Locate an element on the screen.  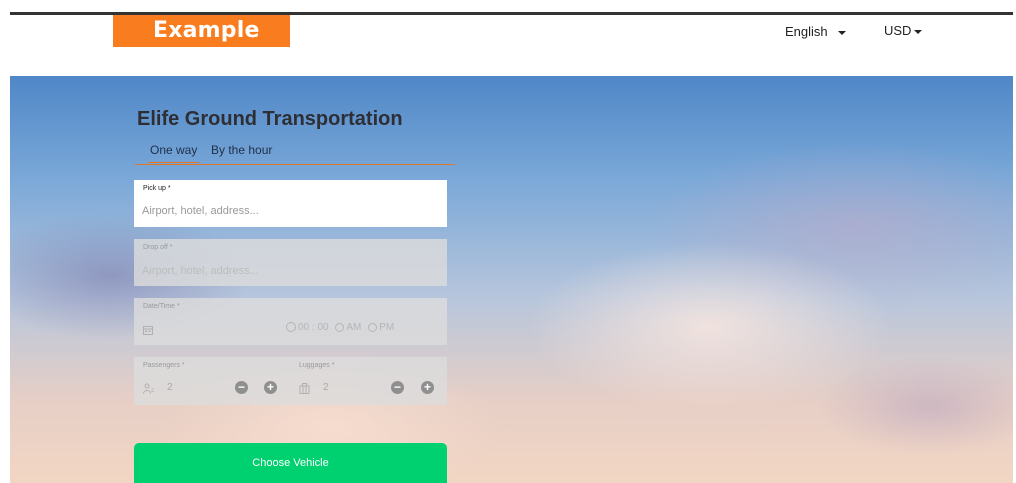
passengers-count: 2 is located at coordinates (170, 387).